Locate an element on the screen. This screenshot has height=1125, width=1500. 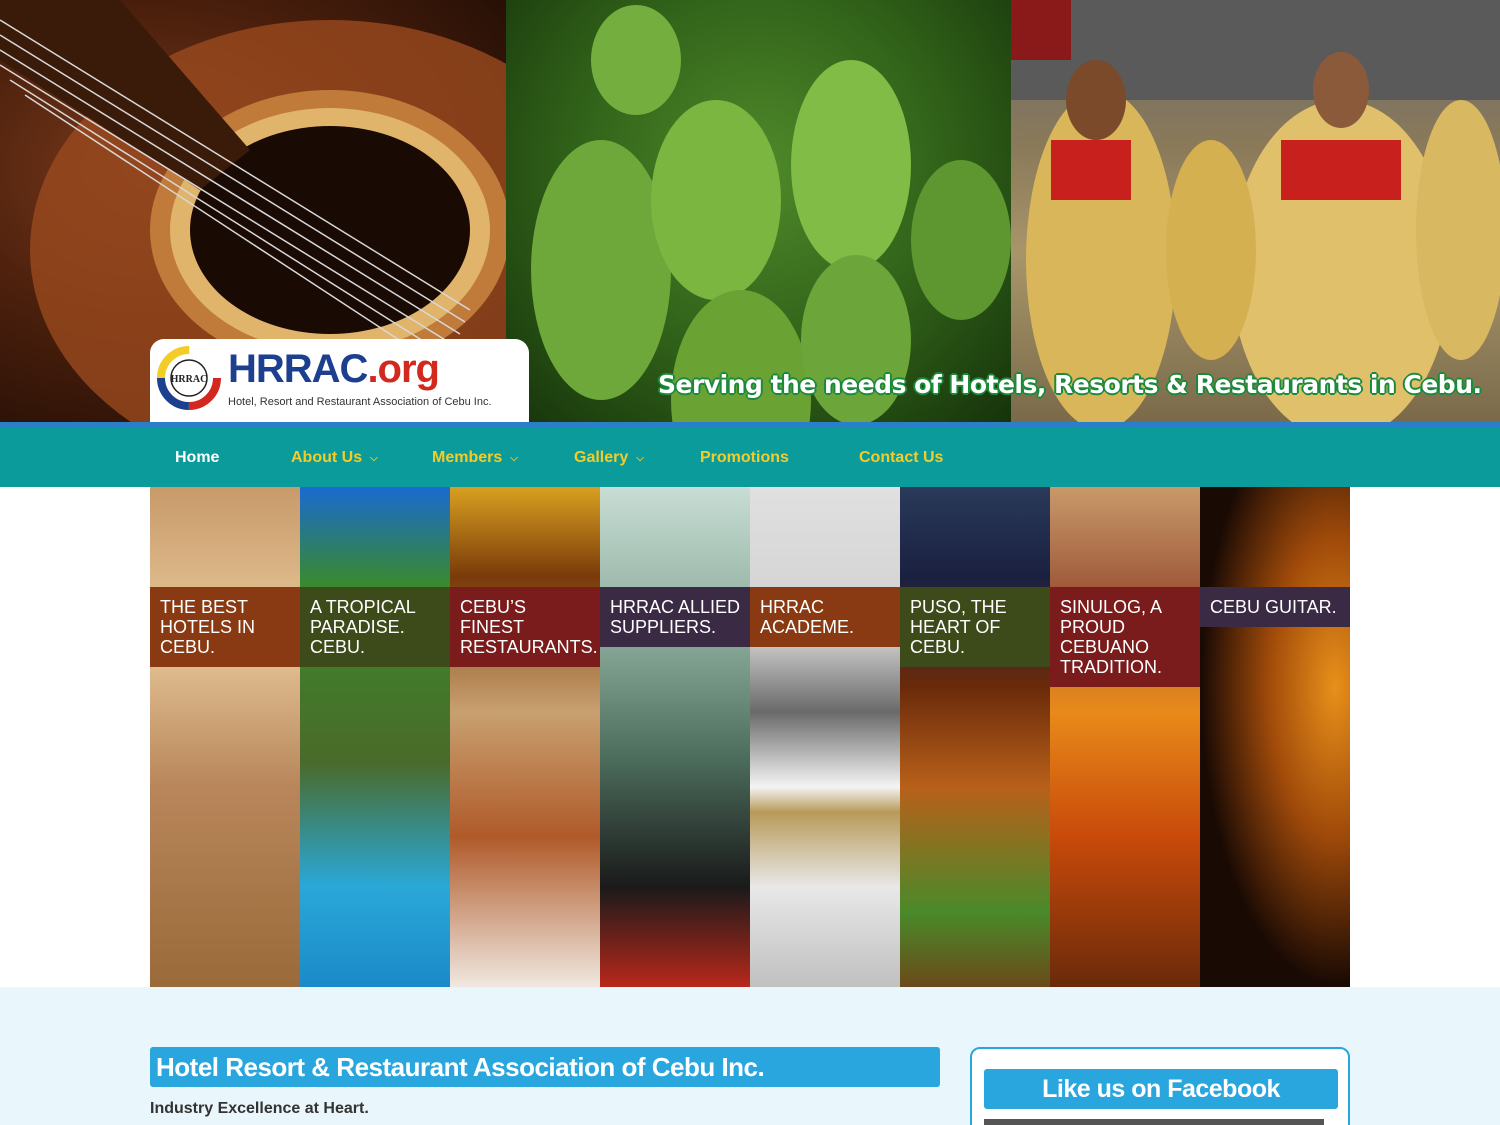
slide-suppliers: HRRAC ALLIED SUPPLIERS. is located at coordinates (675, 737).